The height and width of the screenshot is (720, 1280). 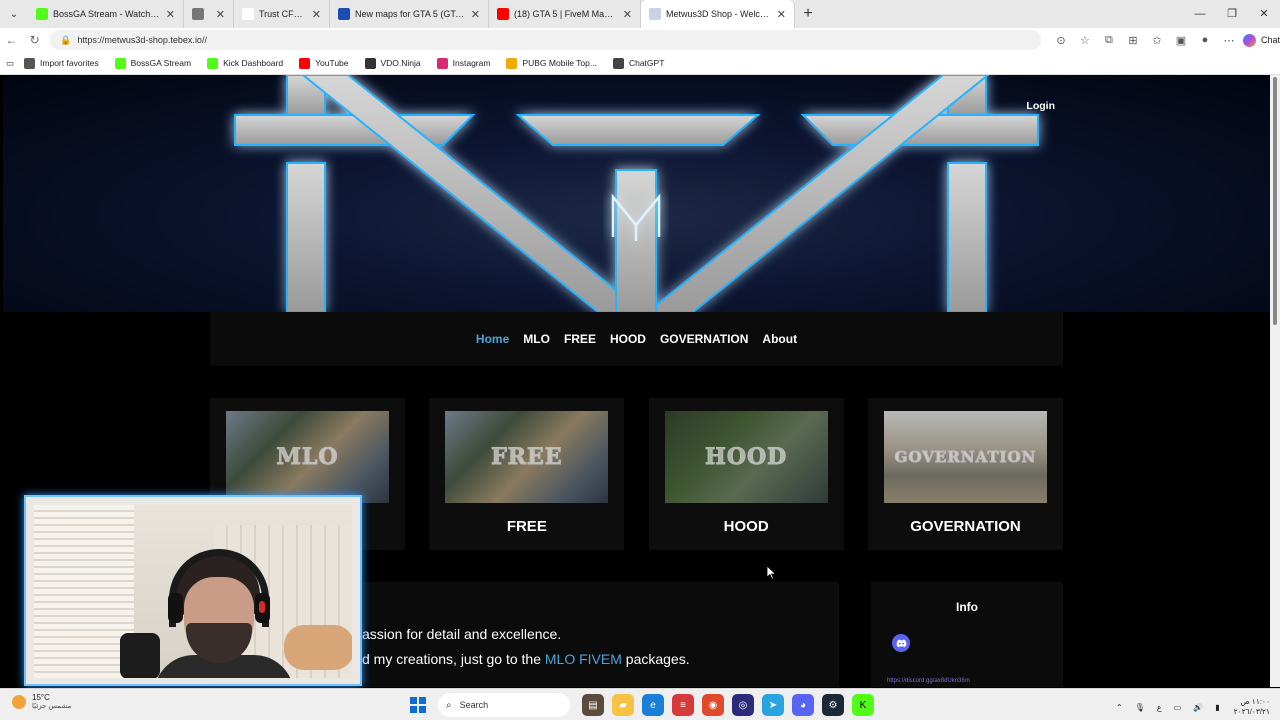 I want to click on category-thumbnail: MLO, so click(x=307, y=457).